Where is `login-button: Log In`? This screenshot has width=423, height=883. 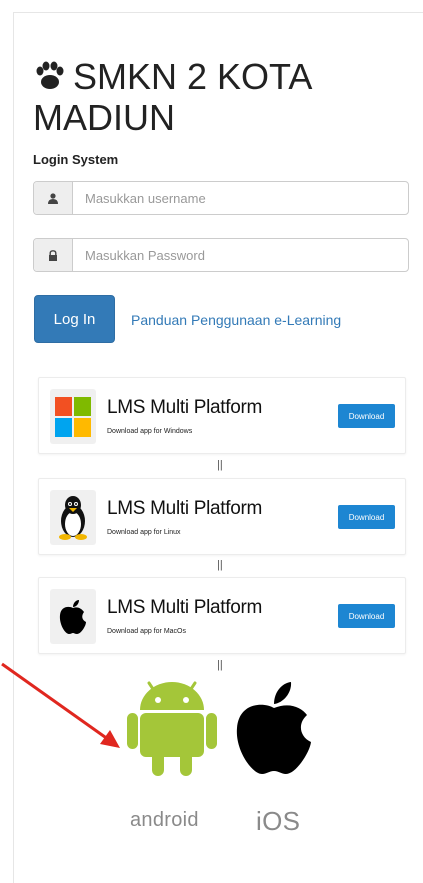
login-button: Log In is located at coordinates (74, 319).